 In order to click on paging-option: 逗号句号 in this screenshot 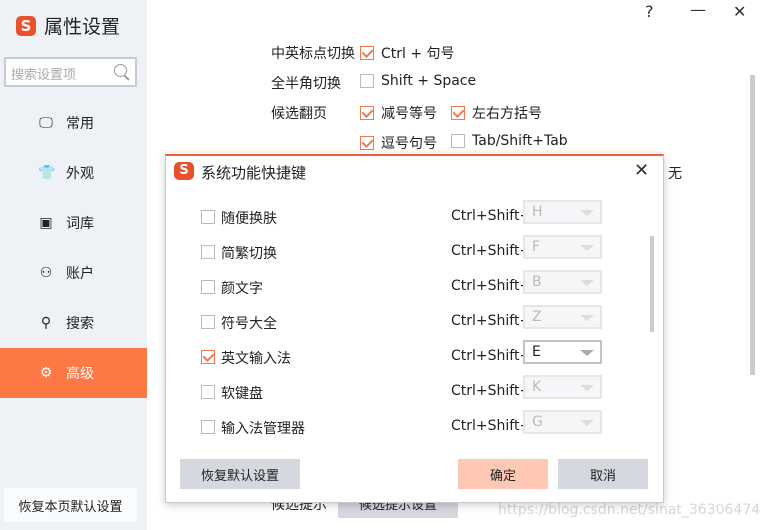, I will do `click(409, 144)`.